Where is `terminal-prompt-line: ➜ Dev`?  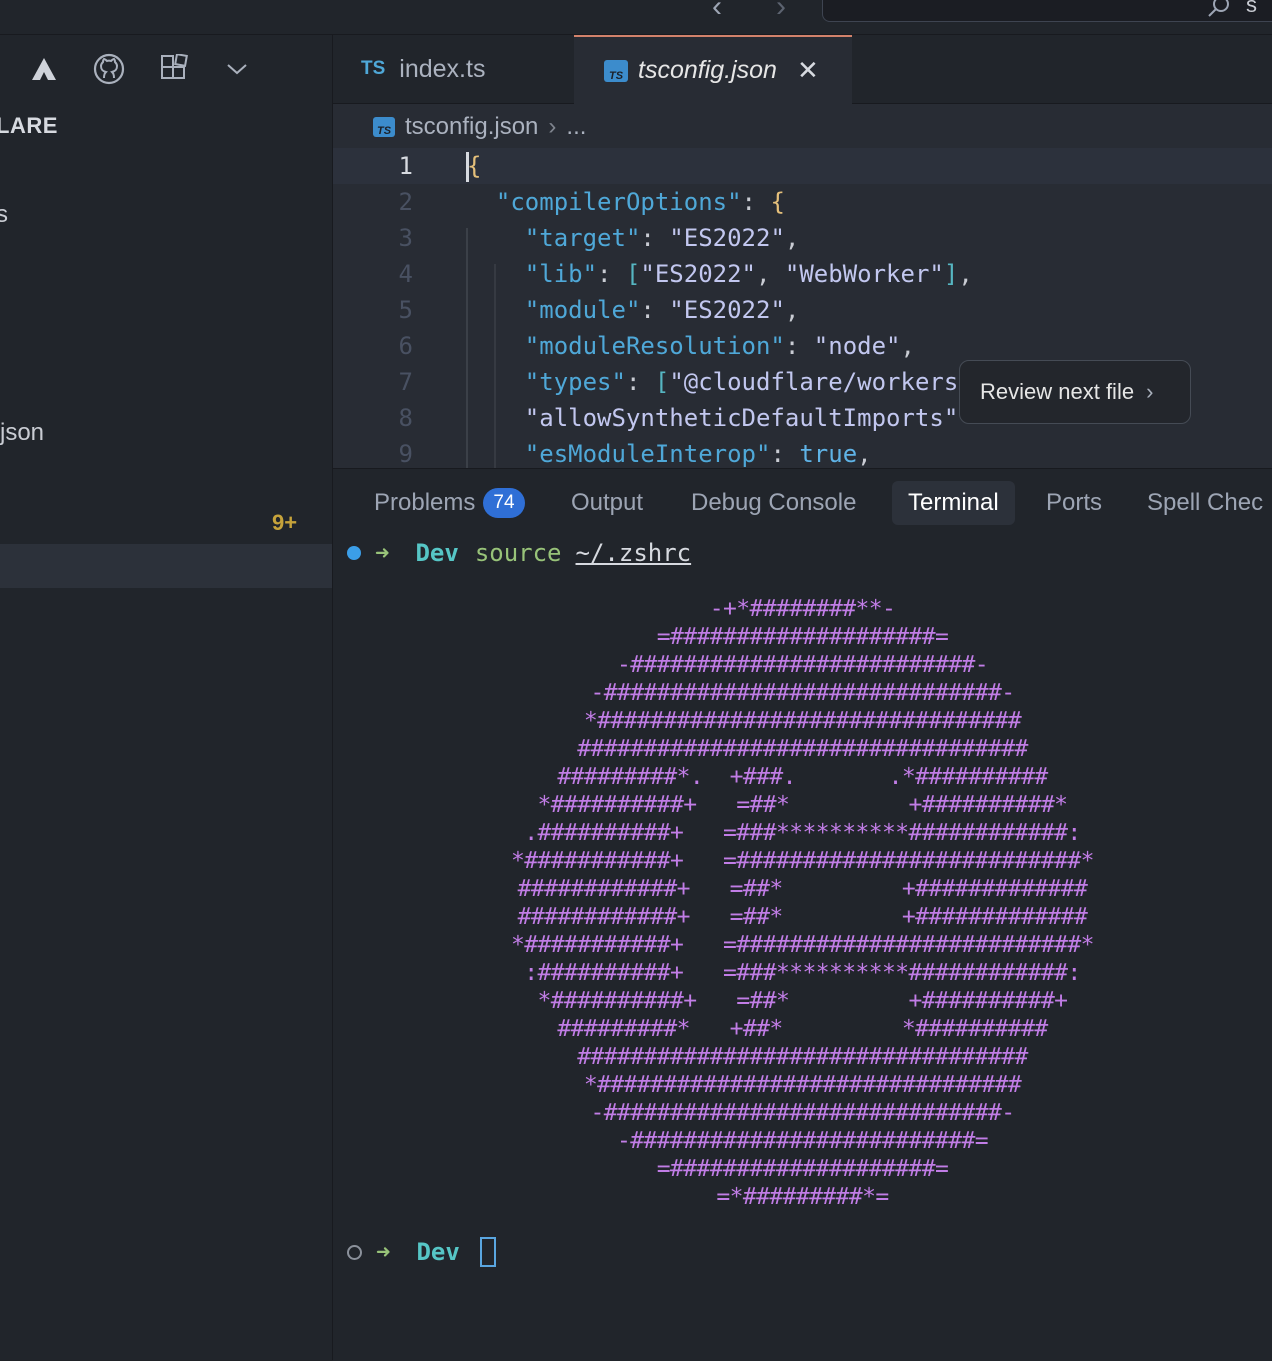 terminal-prompt-line: ➜ Dev is located at coordinates (421, 1252).